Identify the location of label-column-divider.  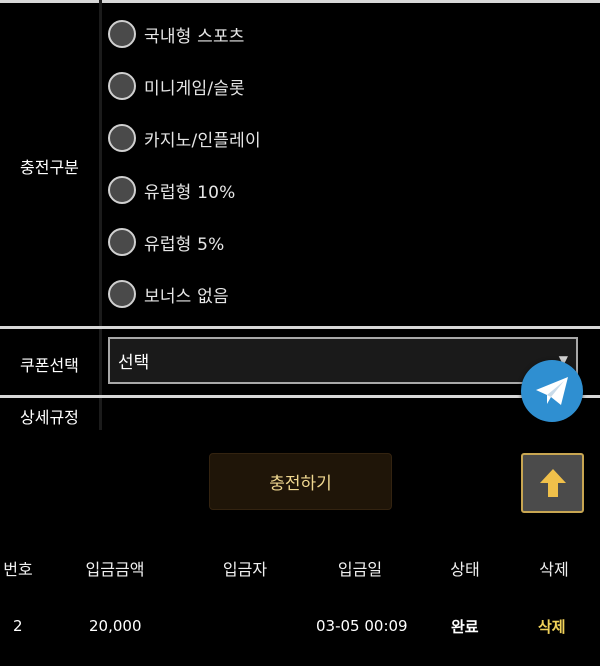
(100, 215).